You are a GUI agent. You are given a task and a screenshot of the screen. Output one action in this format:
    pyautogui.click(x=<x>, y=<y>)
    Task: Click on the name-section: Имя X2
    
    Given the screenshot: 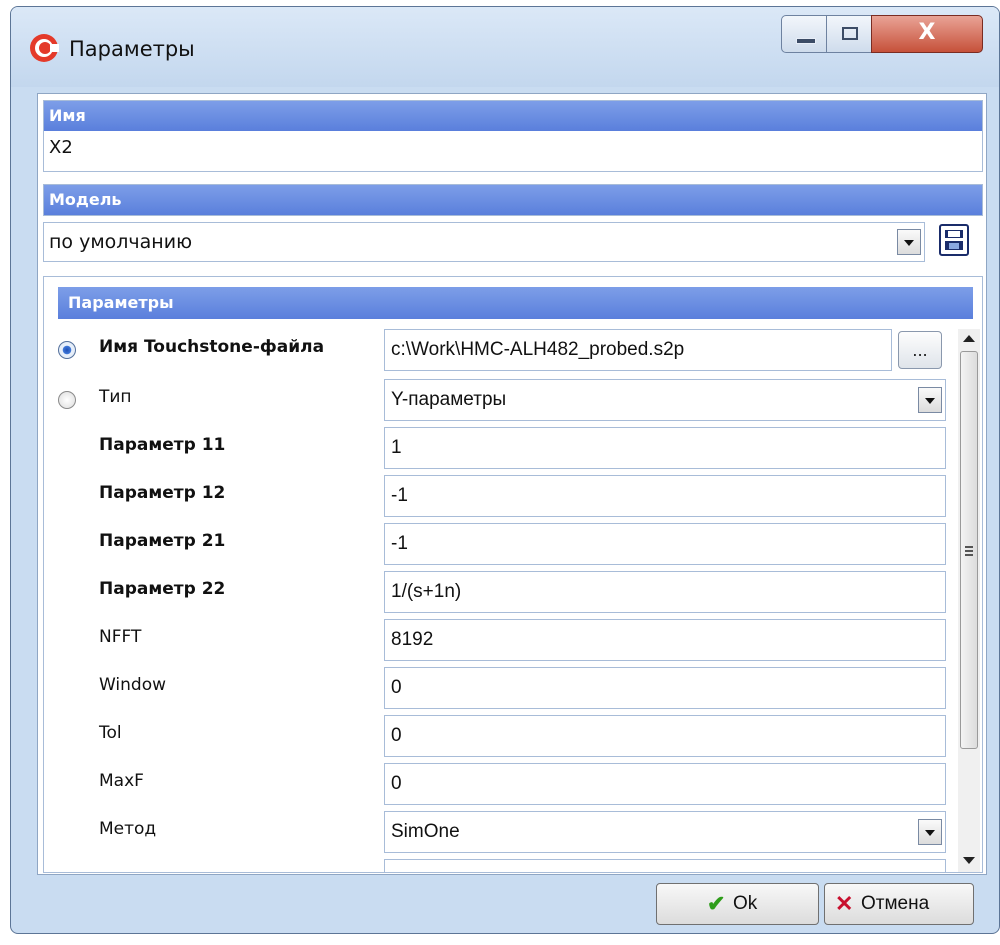 What is the action you would take?
    pyautogui.click(x=513, y=136)
    